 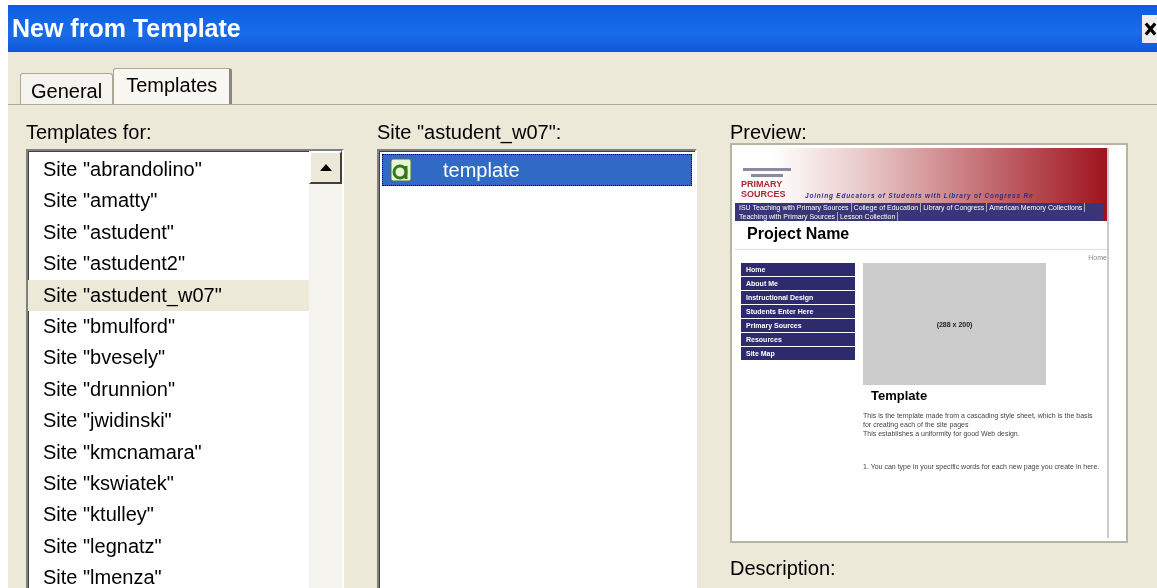 What do you see at coordinates (168, 546) in the screenshot?
I see `site-item: Site "legnatz"` at bounding box center [168, 546].